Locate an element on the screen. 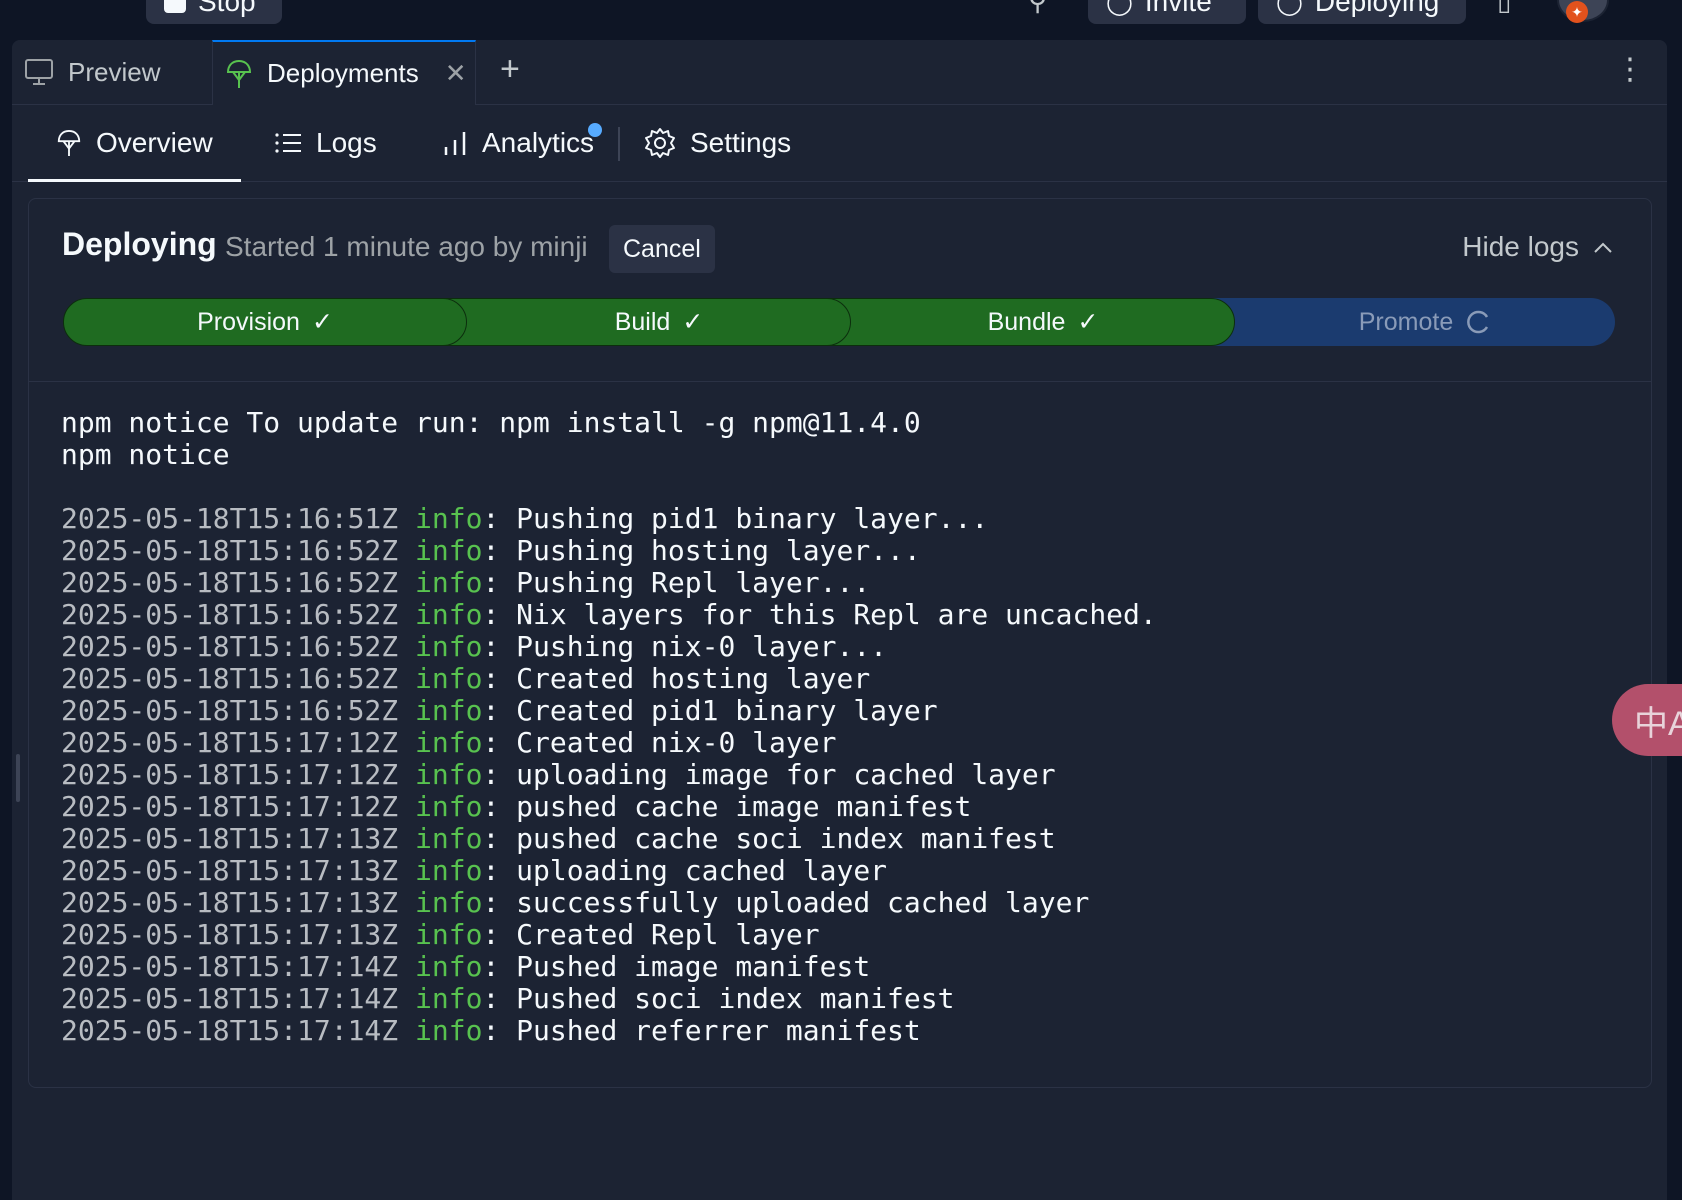 Image resolution: width=1682 pixels, height=1200 pixels. spinner-icon: ◯ is located at coordinates (1289, 8).